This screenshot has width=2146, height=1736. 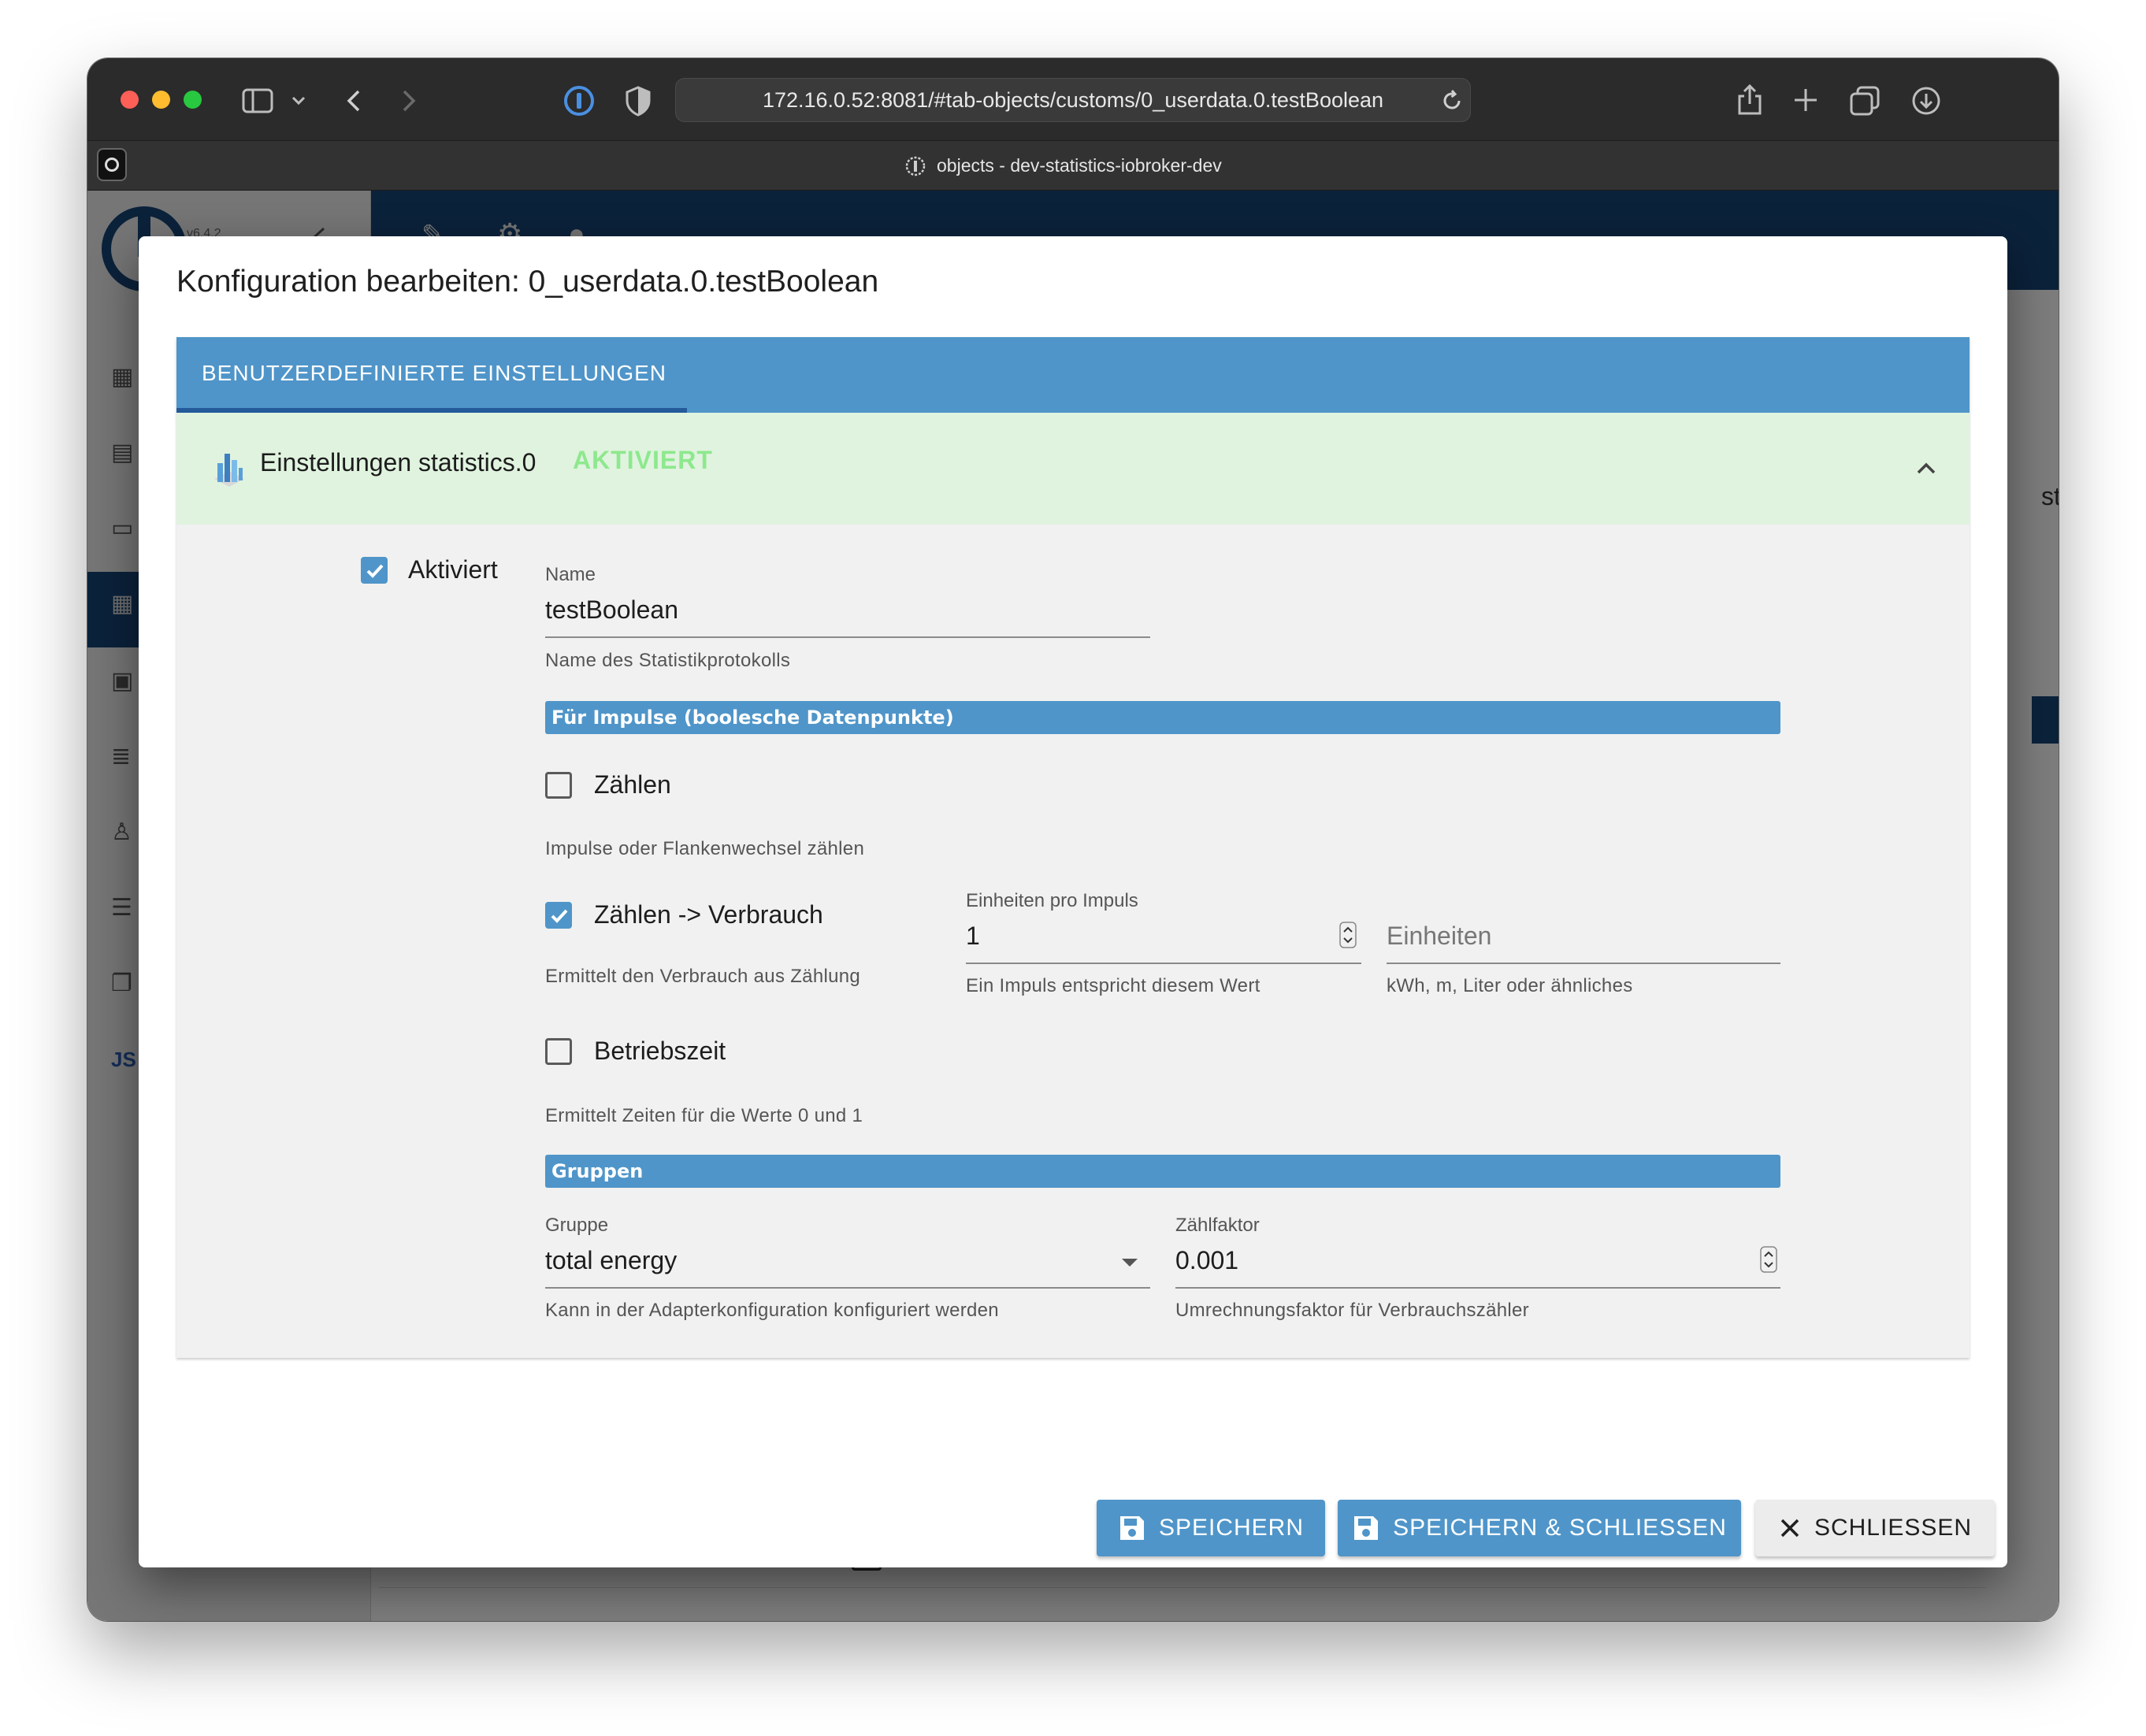 What do you see at coordinates (1894, 1528) in the screenshot?
I see `close-button-label: SCHLIESSEN` at bounding box center [1894, 1528].